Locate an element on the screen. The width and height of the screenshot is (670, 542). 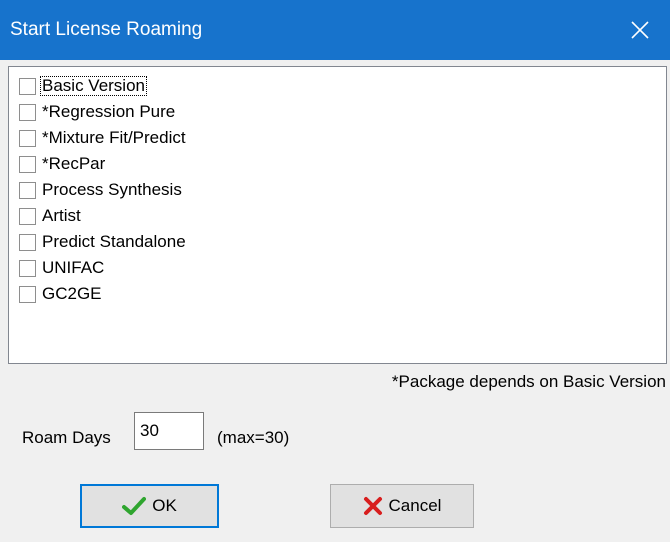
checkmark-icon is located at coordinates (134, 506).